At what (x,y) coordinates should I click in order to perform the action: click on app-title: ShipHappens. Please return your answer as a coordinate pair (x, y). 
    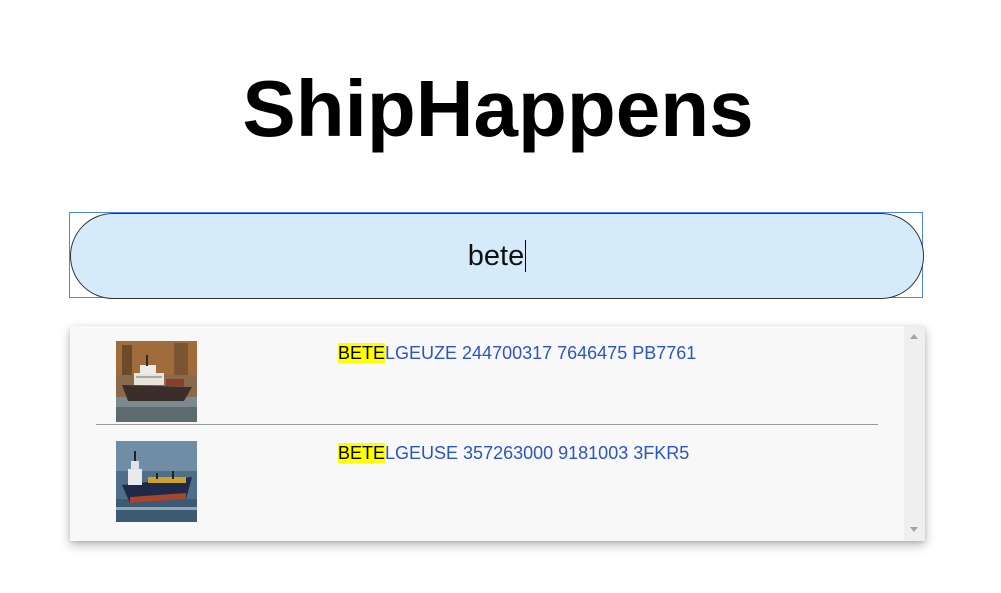
    Looking at the image, I should click on (498, 108).